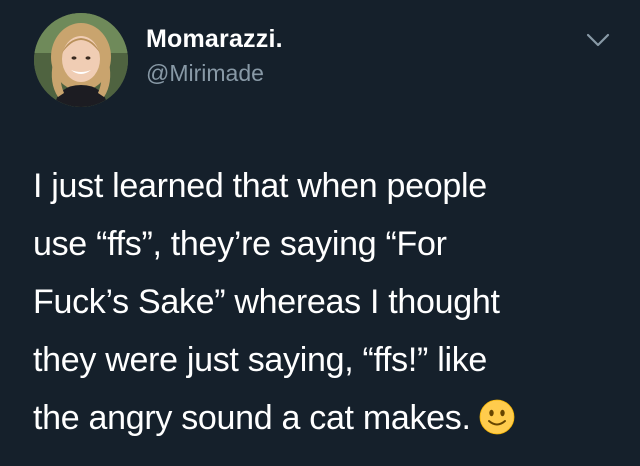 The image size is (640, 466). I want to click on avatar, so click(81, 60).